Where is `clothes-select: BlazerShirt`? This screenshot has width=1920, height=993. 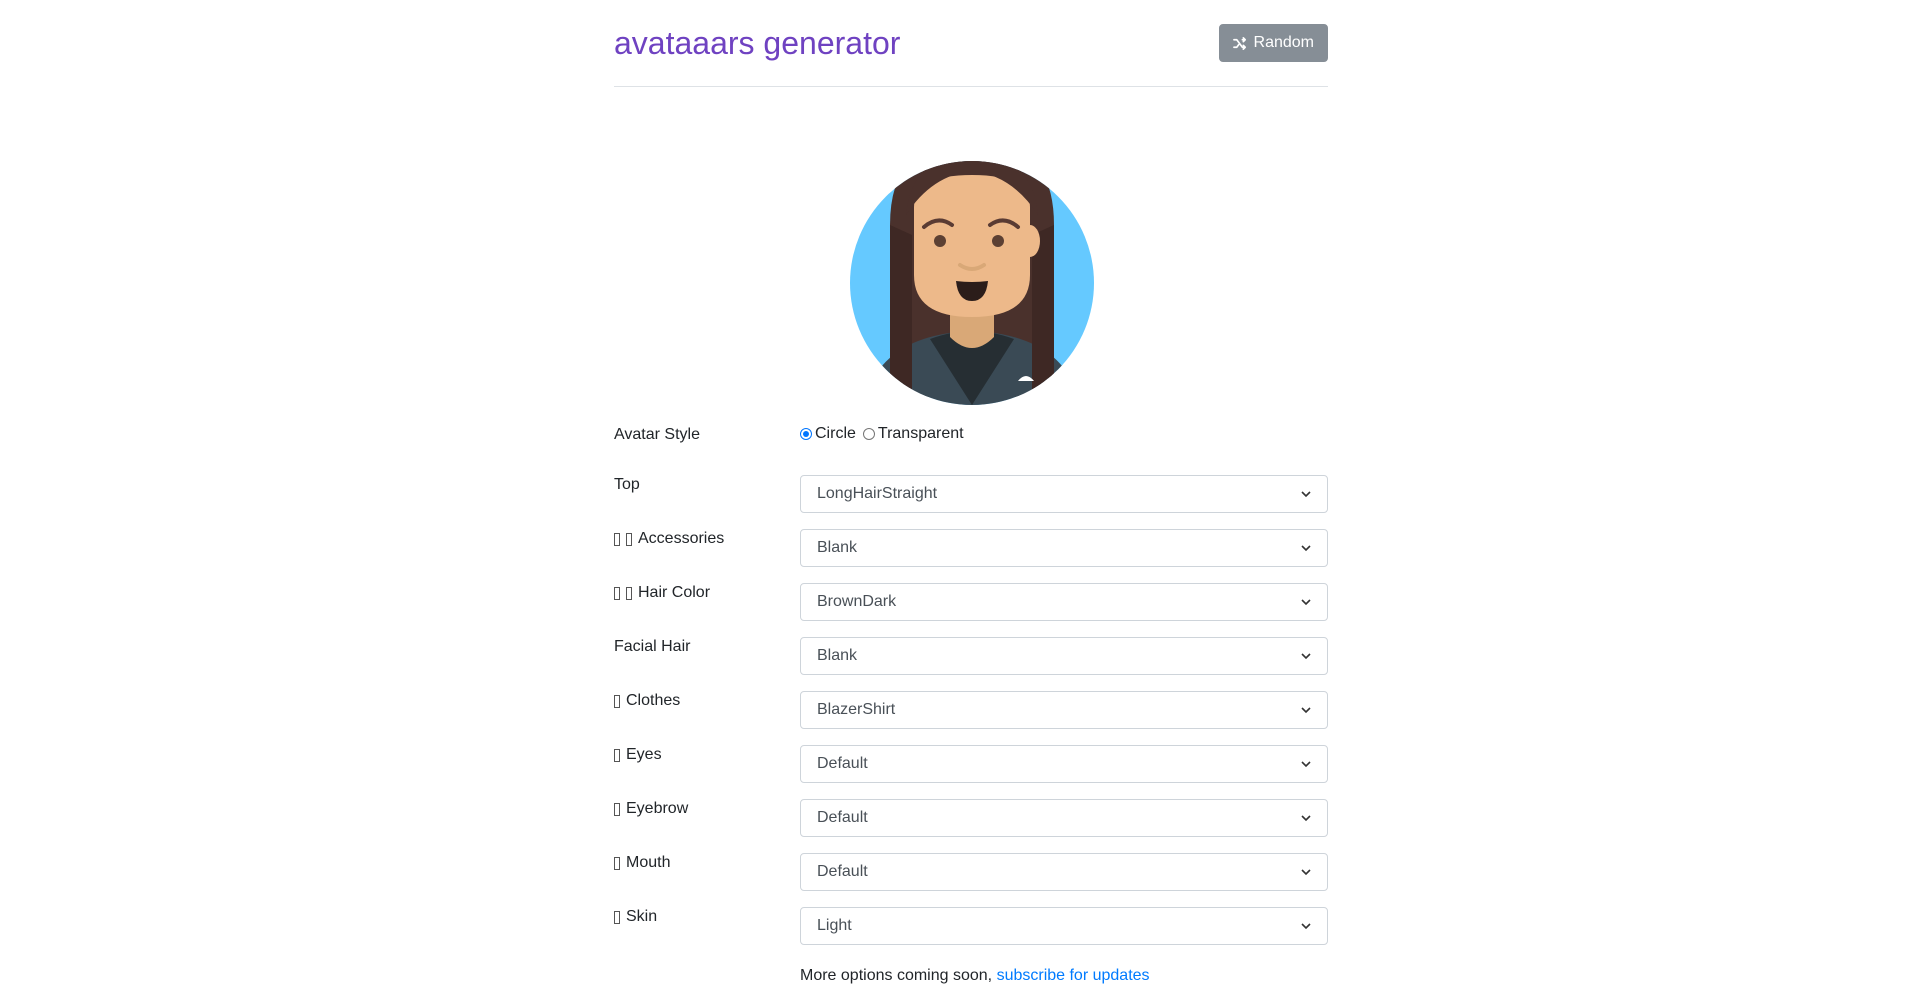 clothes-select: BlazerShirt is located at coordinates (1064, 710).